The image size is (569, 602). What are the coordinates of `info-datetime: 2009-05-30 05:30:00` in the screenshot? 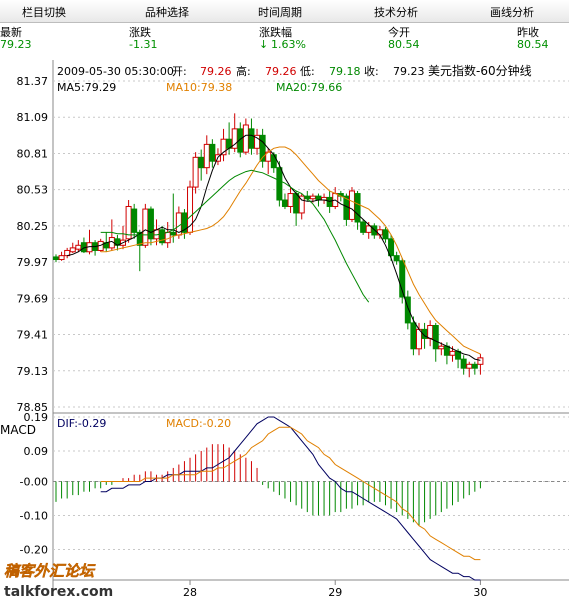 It's located at (115, 71).